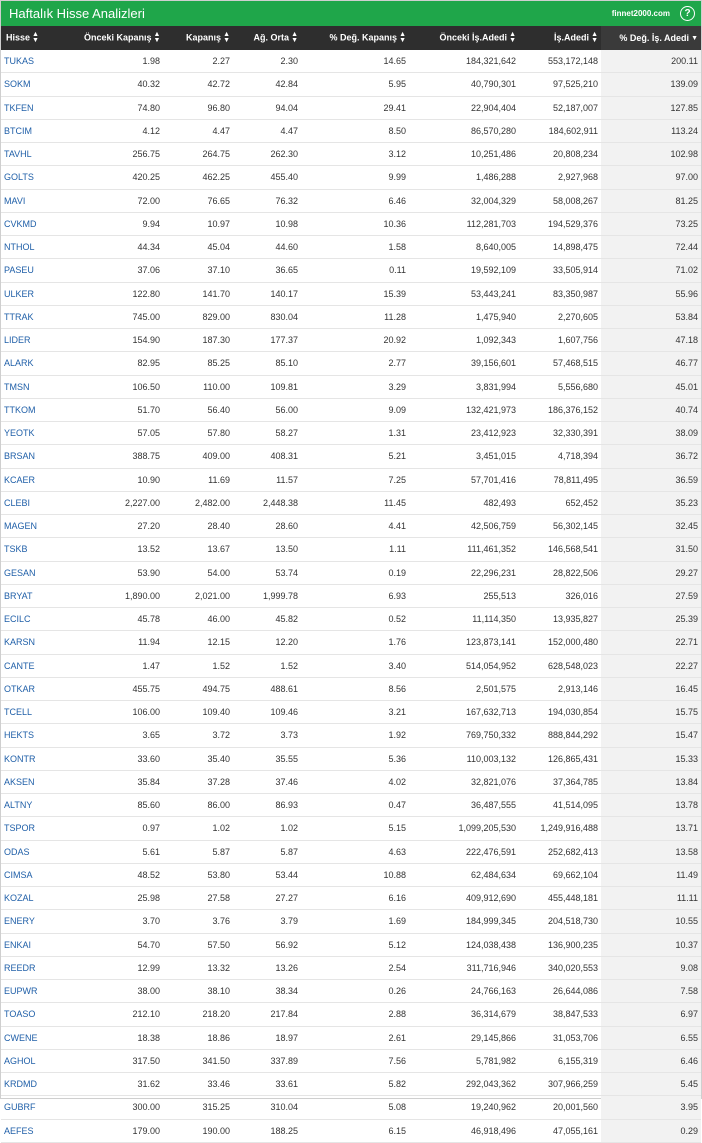  What do you see at coordinates (41, 573) in the screenshot?
I see `stock-code-cell: GESAN` at bounding box center [41, 573].